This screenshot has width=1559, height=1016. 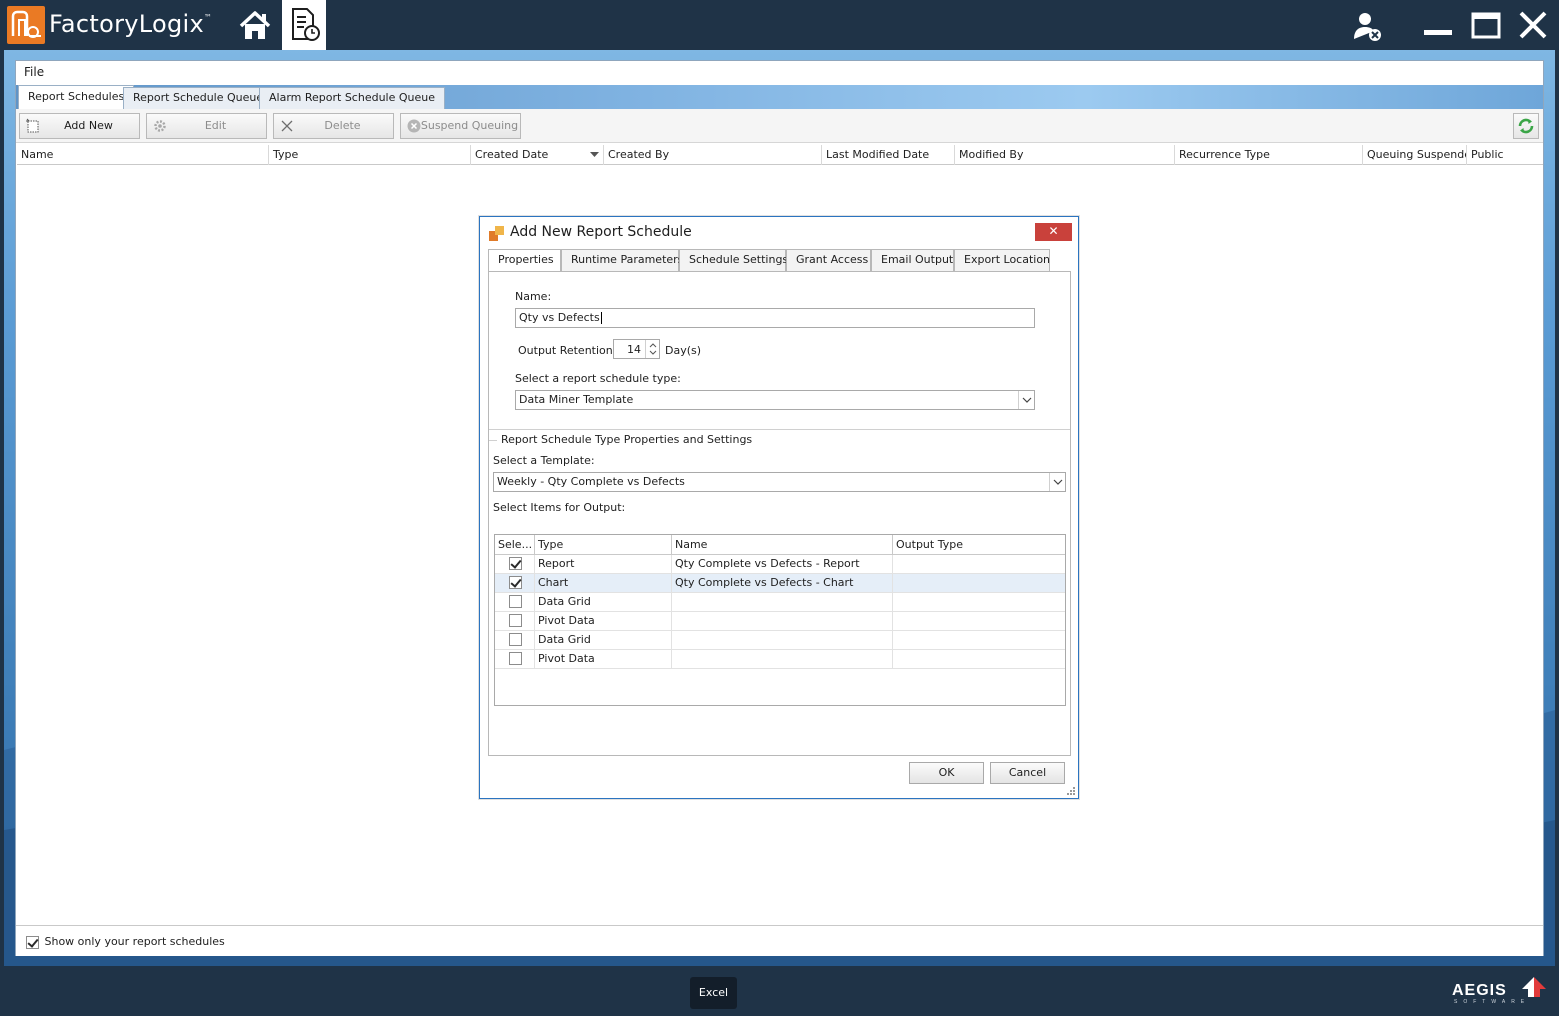 I want to click on column-created-date: Created Date, so click(x=537, y=155).